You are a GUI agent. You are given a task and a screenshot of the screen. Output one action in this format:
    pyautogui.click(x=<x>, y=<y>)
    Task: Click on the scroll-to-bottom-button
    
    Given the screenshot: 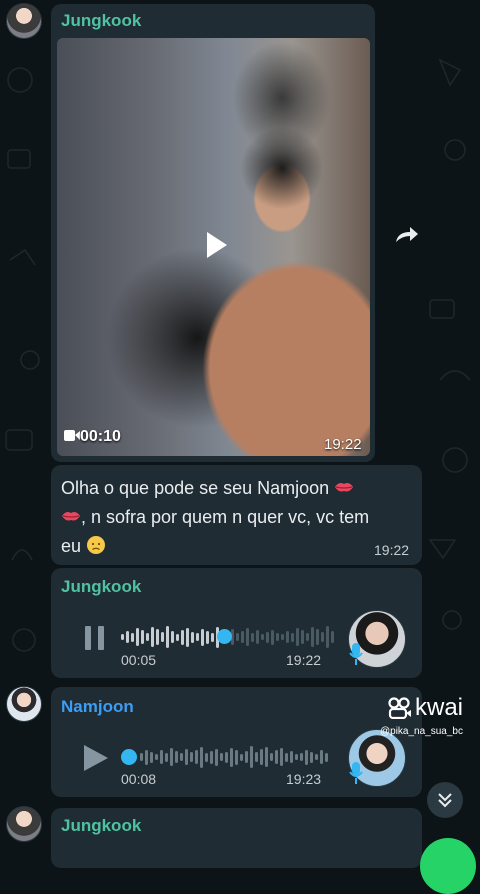 What is the action you would take?
    pyautogui.click(x=445, y=800)
    